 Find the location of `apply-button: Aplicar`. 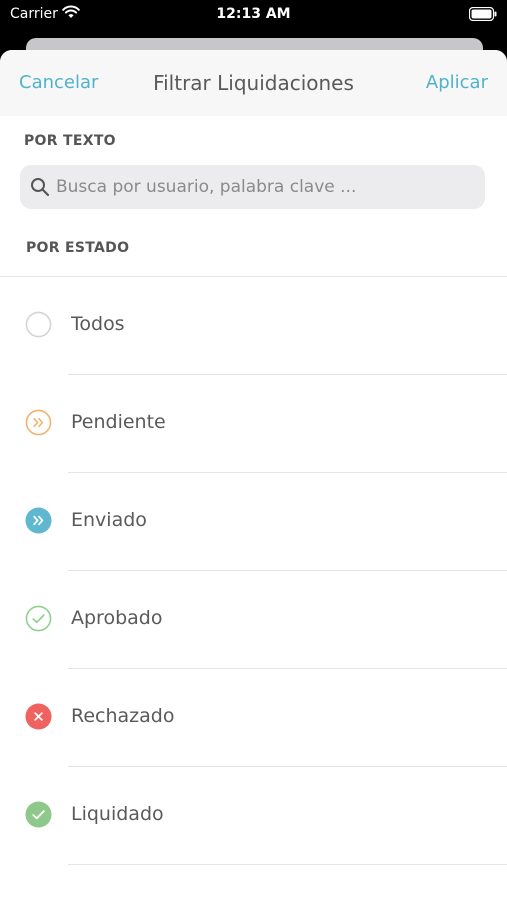

apply-button: Aplicar is located at coordinates (457, 82).